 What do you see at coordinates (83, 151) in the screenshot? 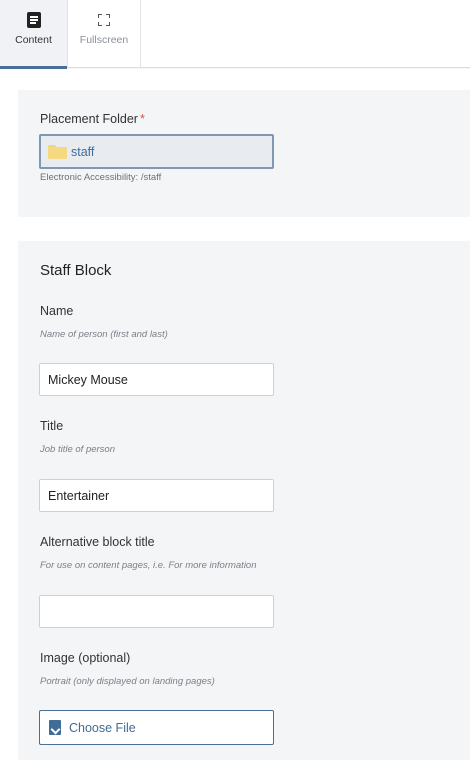
I see `folder-name: staff` at bounding box center [83, 151].